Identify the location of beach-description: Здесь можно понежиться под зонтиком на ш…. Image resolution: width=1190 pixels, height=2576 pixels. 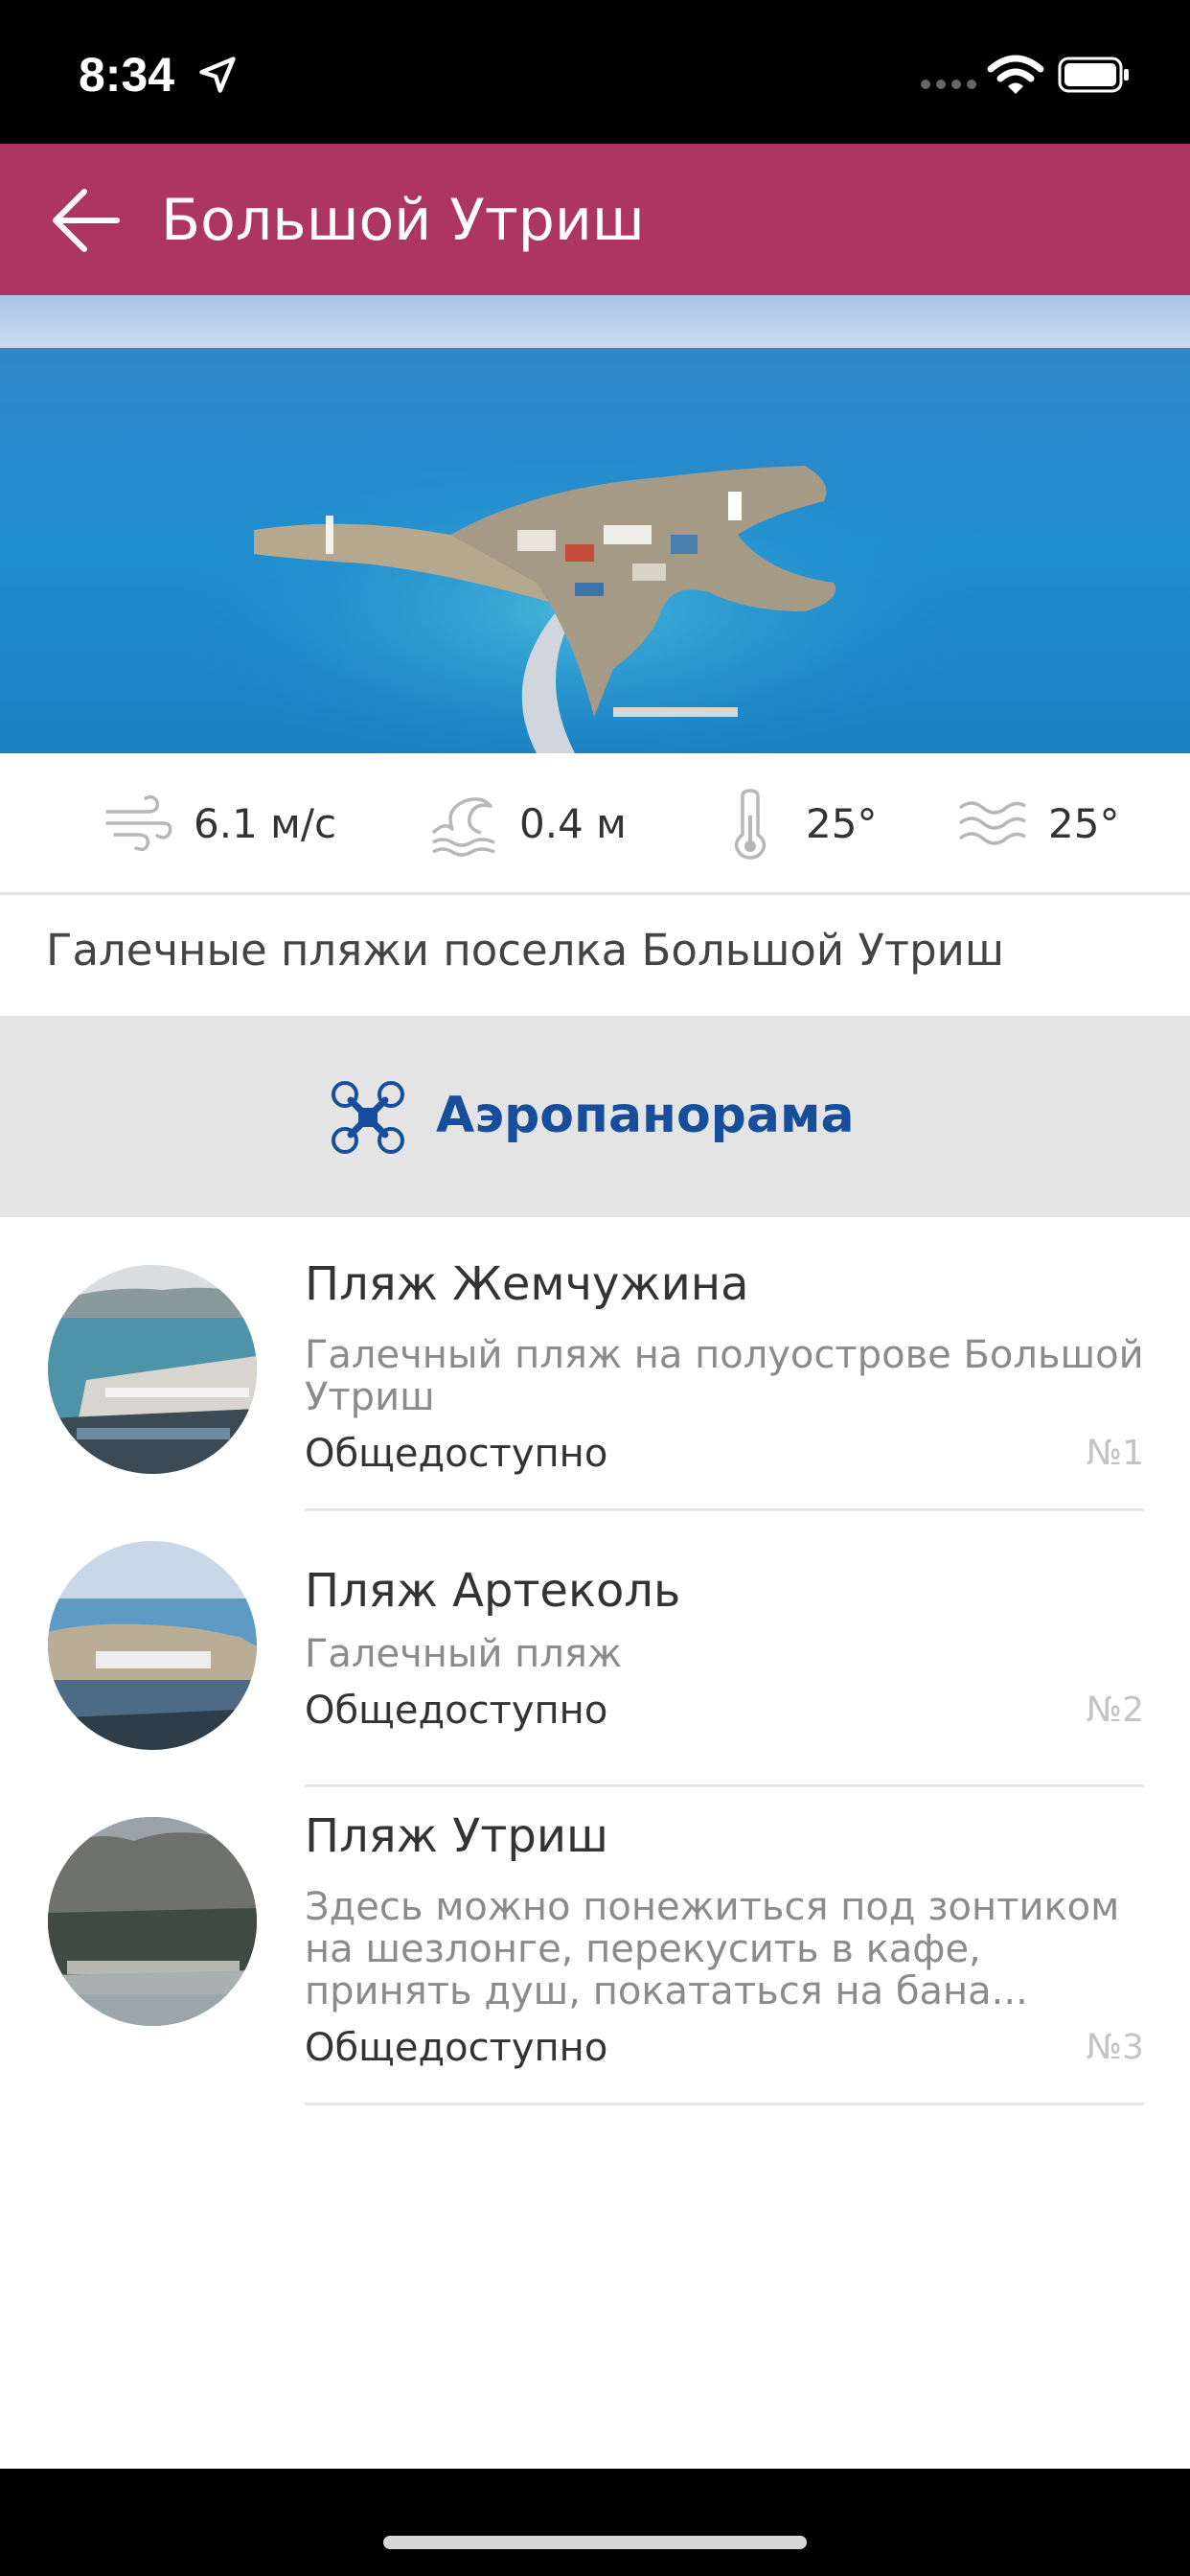
(713, 1949).